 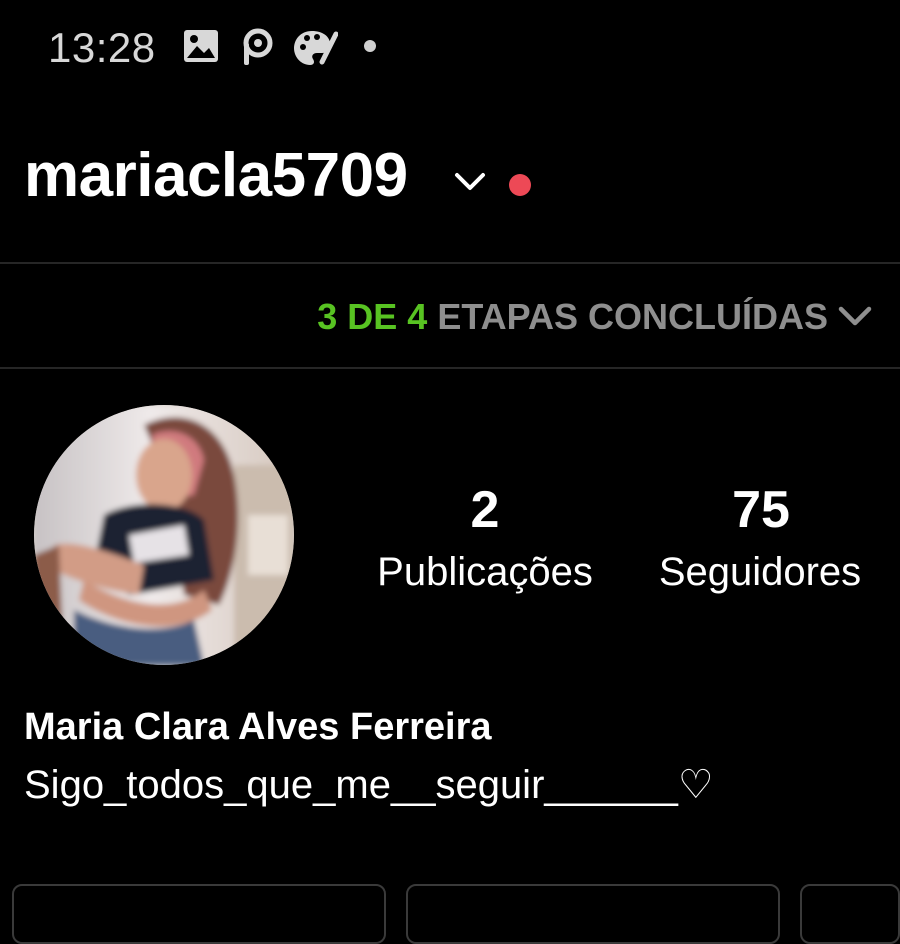 What do you see at coordinates (370, 46) in the screenshot?
I see `more-dot-icon` at bounding box center [370, 46].